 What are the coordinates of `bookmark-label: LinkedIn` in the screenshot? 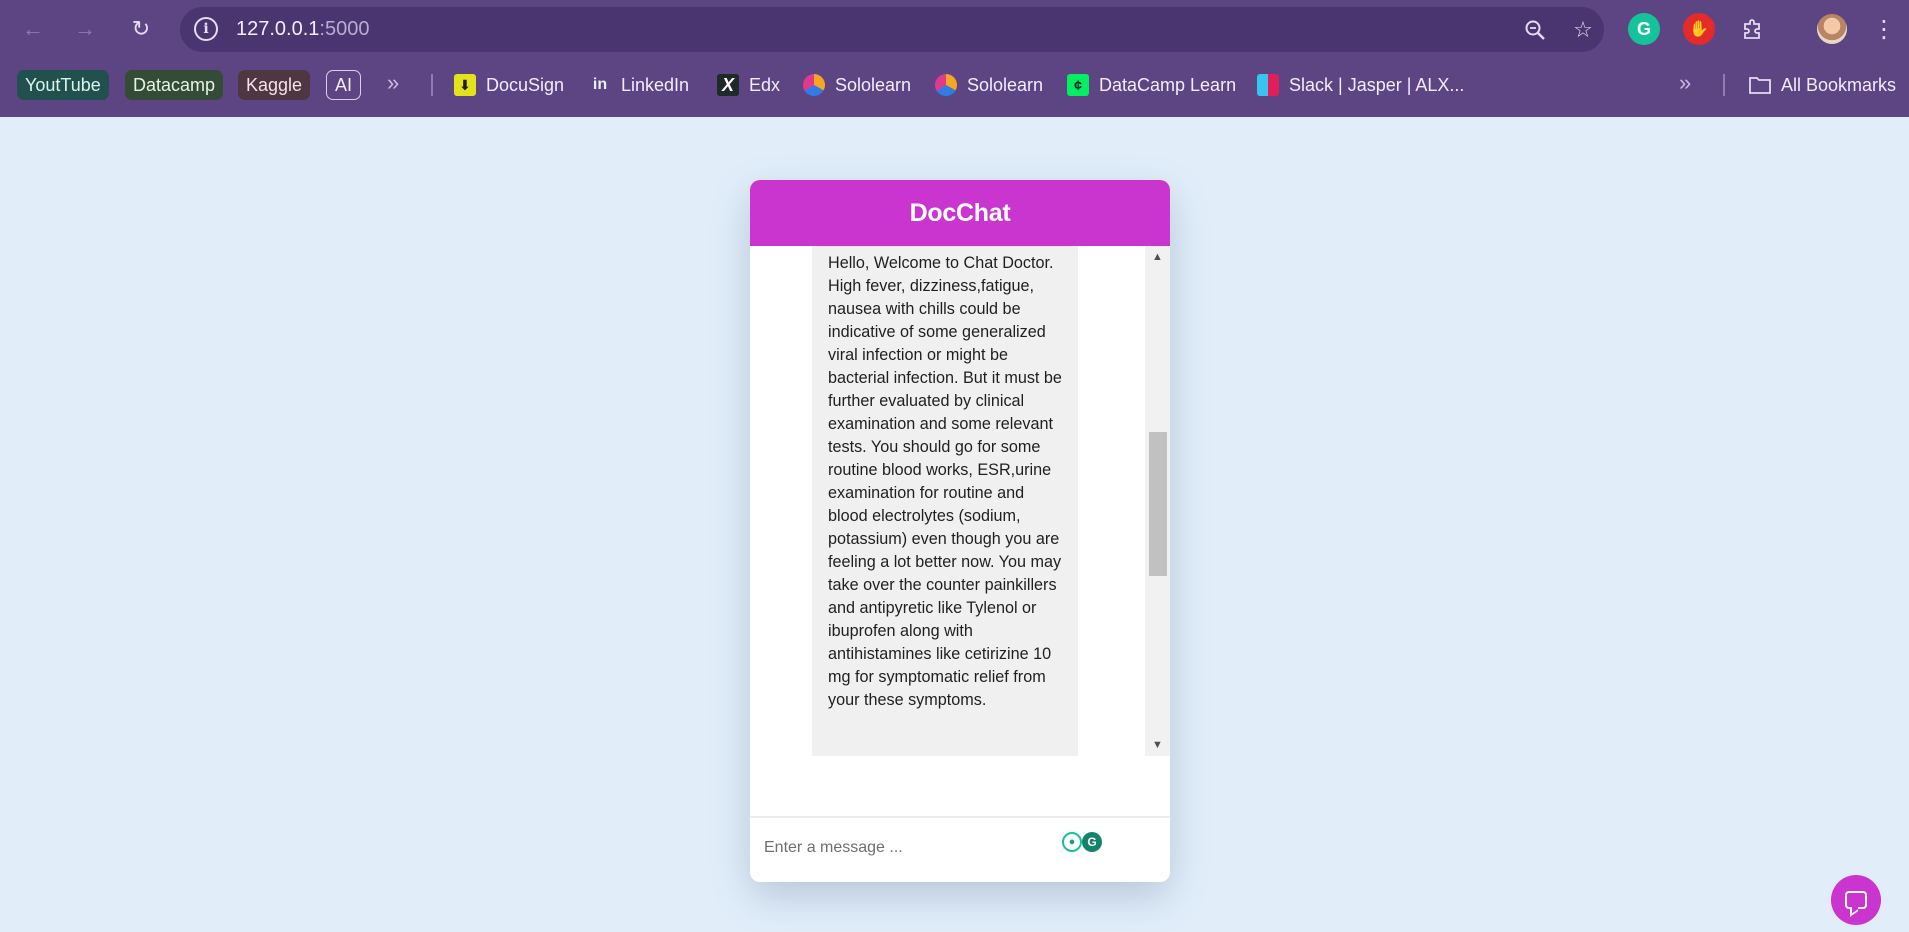 It's located at (655, 84).